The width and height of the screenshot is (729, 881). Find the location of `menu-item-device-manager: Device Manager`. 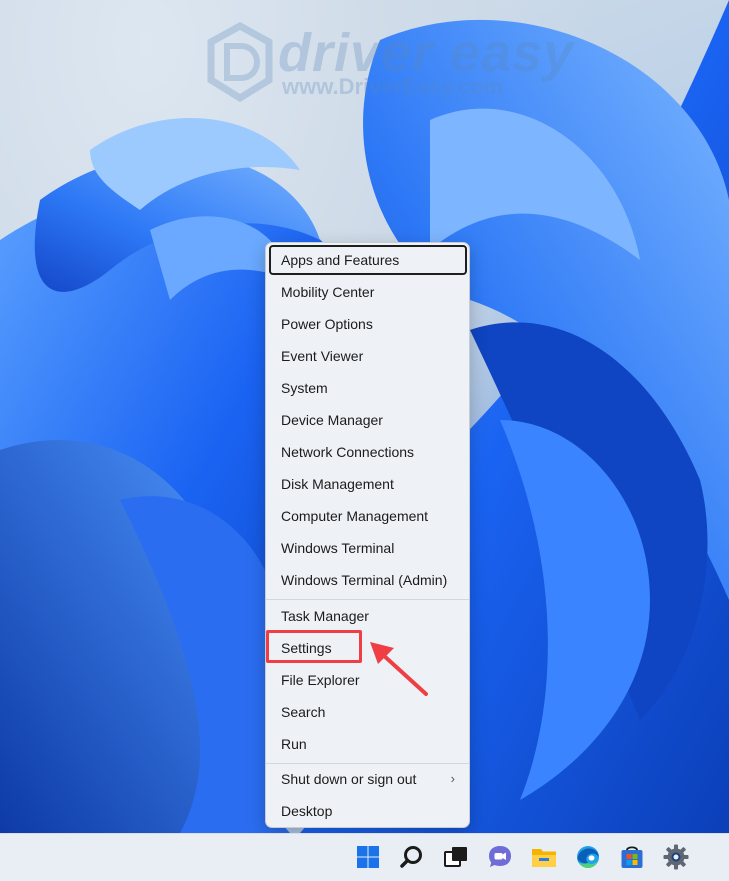

menu-item-device-manager: Device Manager is located at coordinates (368, 420).